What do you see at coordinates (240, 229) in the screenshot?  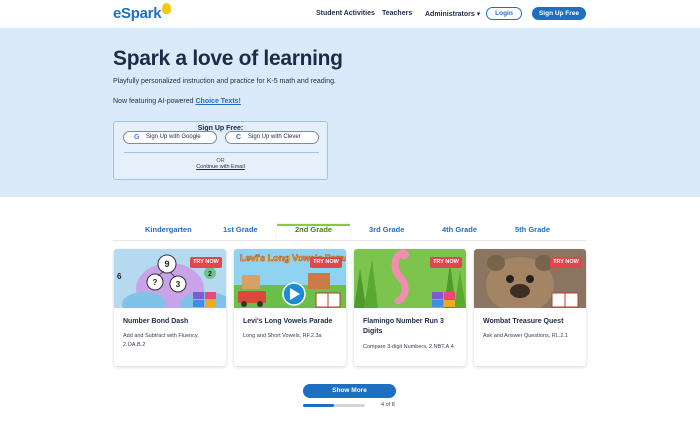 I see `tab-1st-grade: 1st Grade` at bounding box center [240, 229].